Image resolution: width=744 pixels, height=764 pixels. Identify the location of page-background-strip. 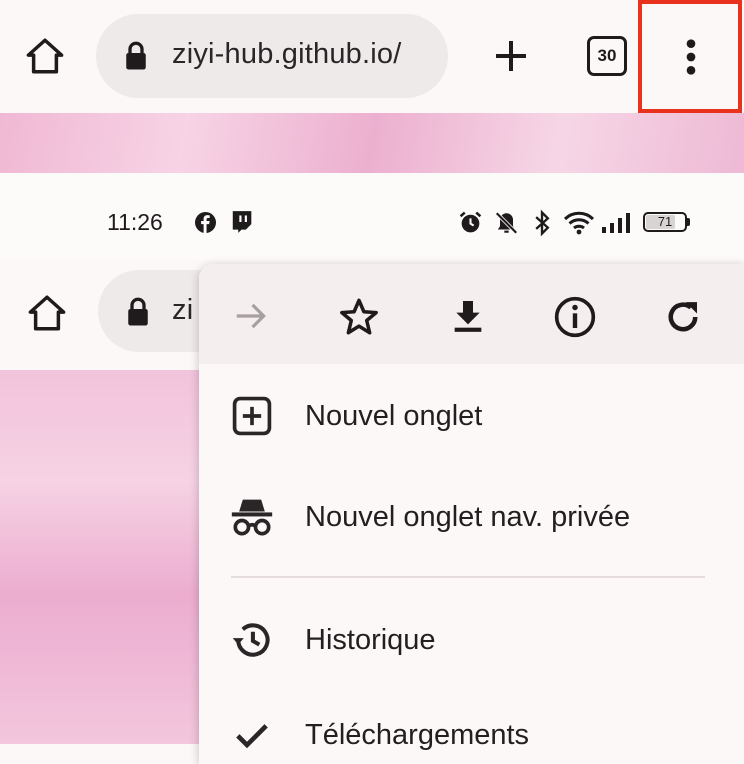
(372, 143).